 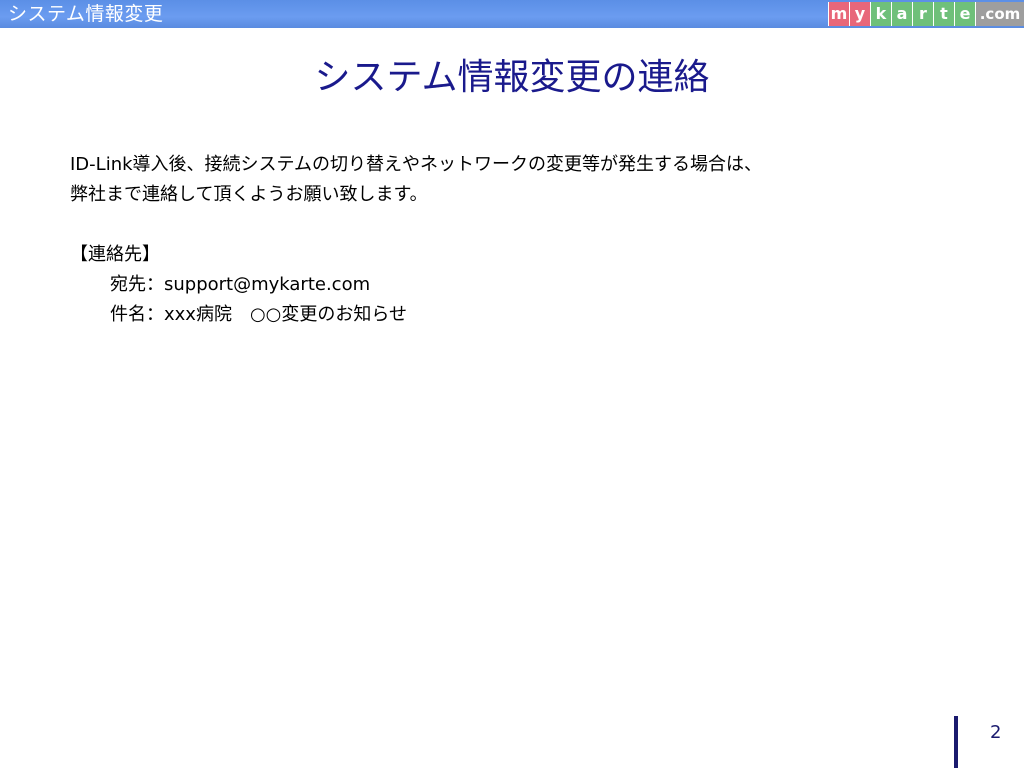 What do you see at coordinates (512, 77) in the screenshot?
I see `slide-title: システム情報変更の連絡` at bounding box center [512, 77].